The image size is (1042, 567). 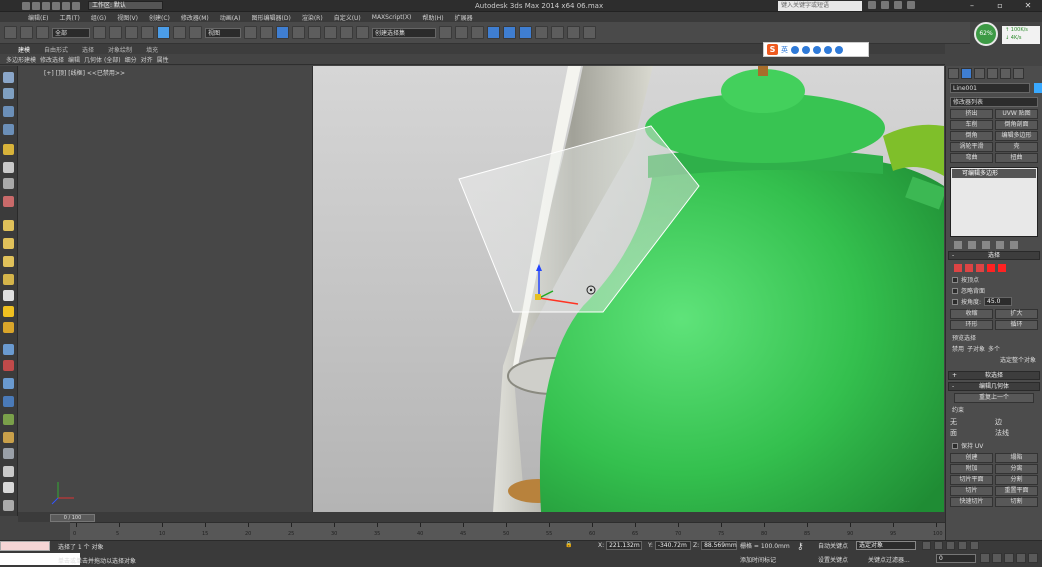 What do you see at coordinates (195, 32) in the screenshot?
I see `select-scale-icon` at bounding box center [195, 32].